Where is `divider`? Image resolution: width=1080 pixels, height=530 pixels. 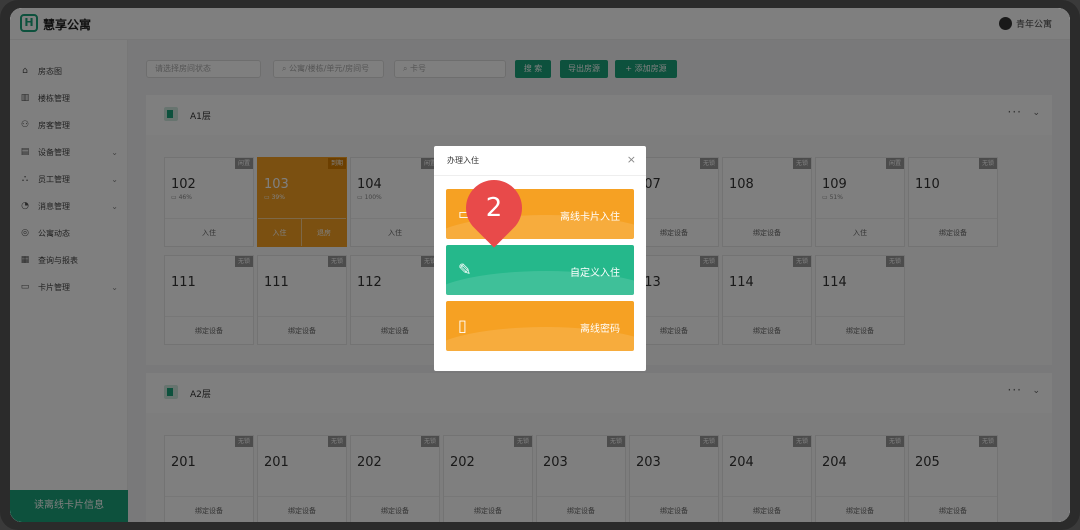 divider is located at coordinates (540, 175).